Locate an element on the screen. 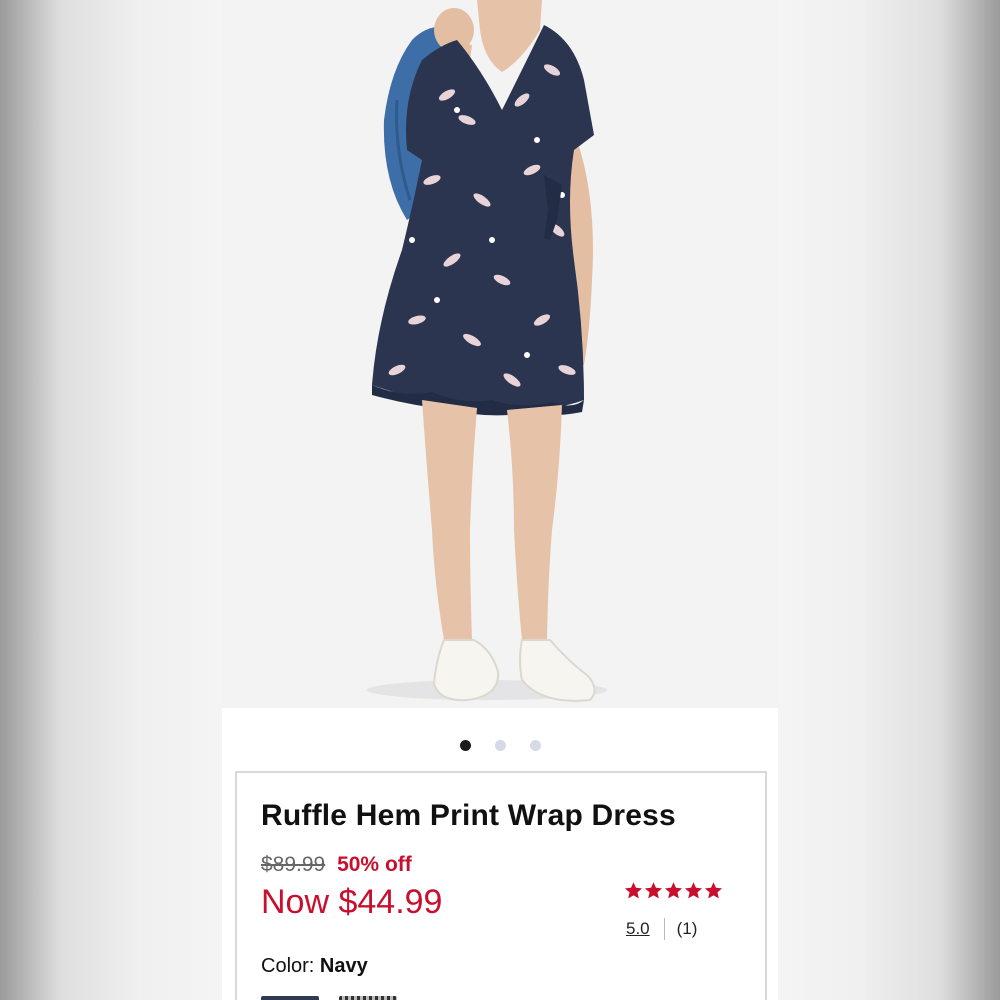 The height and width of the screenshot is (1000, 1000). rating-value-link: 5.0 is located at coordinates (638, 929).